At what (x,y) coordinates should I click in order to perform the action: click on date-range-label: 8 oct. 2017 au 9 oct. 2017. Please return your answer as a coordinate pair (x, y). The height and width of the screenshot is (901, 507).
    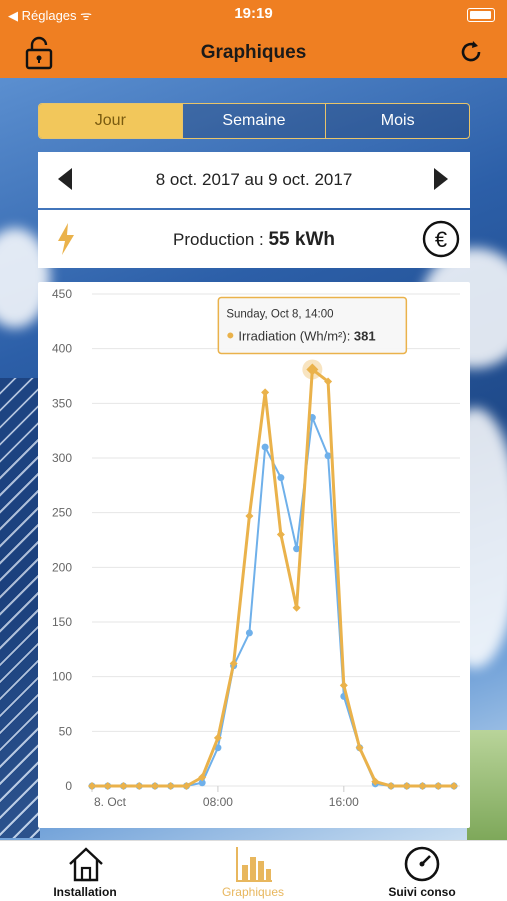
    Looking at the image, I should click on (254, 179).